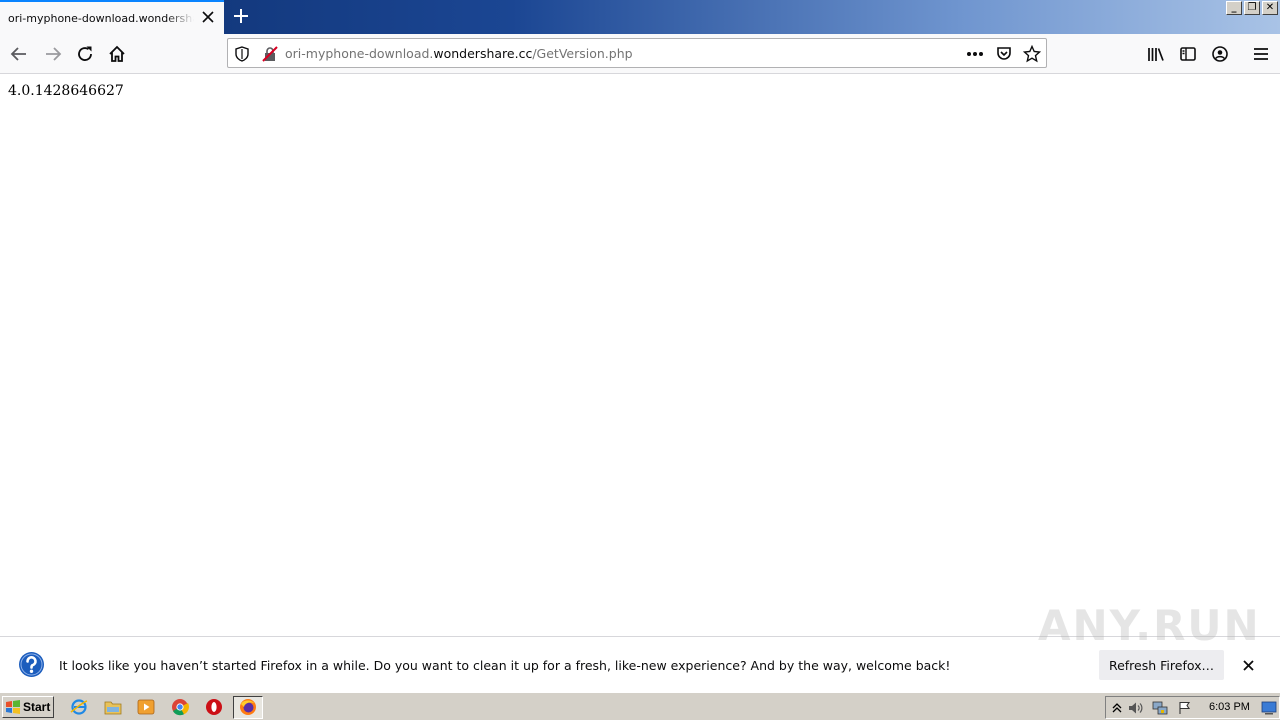 The width and height of the screenshot is (1280, 720). What do you see at coordinates (1220, 54) in the screenshot?
I see `account-icon` at bounding box center [1220, 54].